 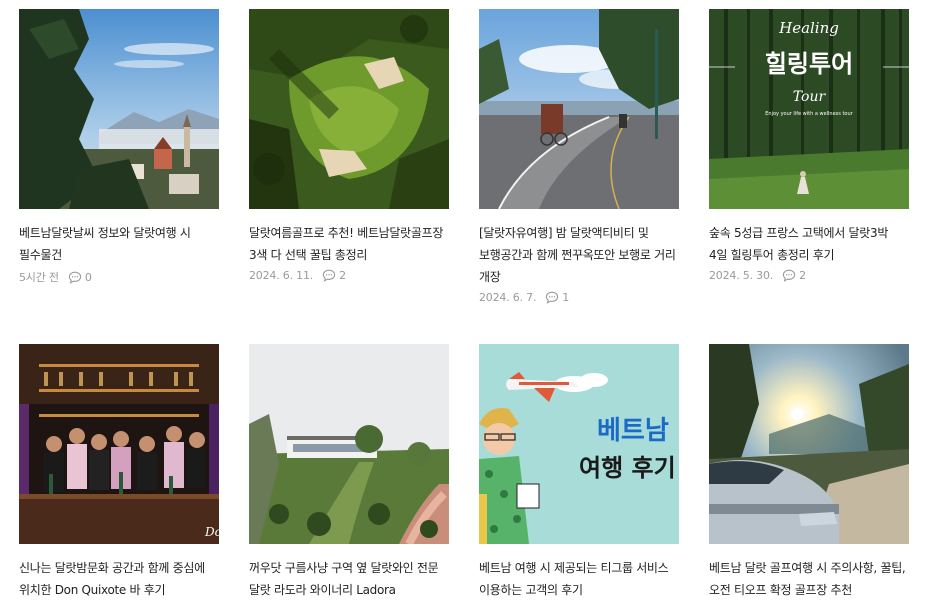 I want to click on travel-review-illustration-image: 베트남 여행 후기, so click(x=579, y=444).